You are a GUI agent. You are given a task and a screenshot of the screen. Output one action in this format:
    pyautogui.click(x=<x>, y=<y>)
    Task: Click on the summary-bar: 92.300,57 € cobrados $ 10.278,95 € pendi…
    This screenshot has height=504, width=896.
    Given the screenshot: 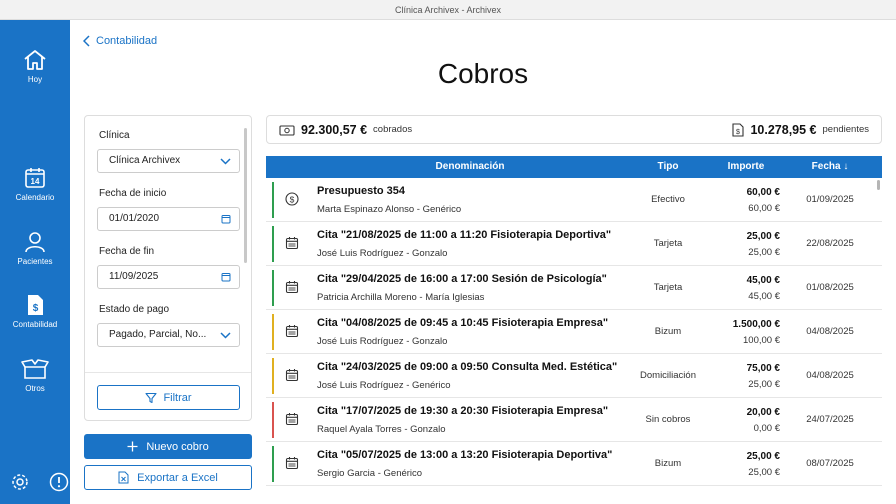 What is the action you would take?
    pyautogui.click(x=574, y=129)
    